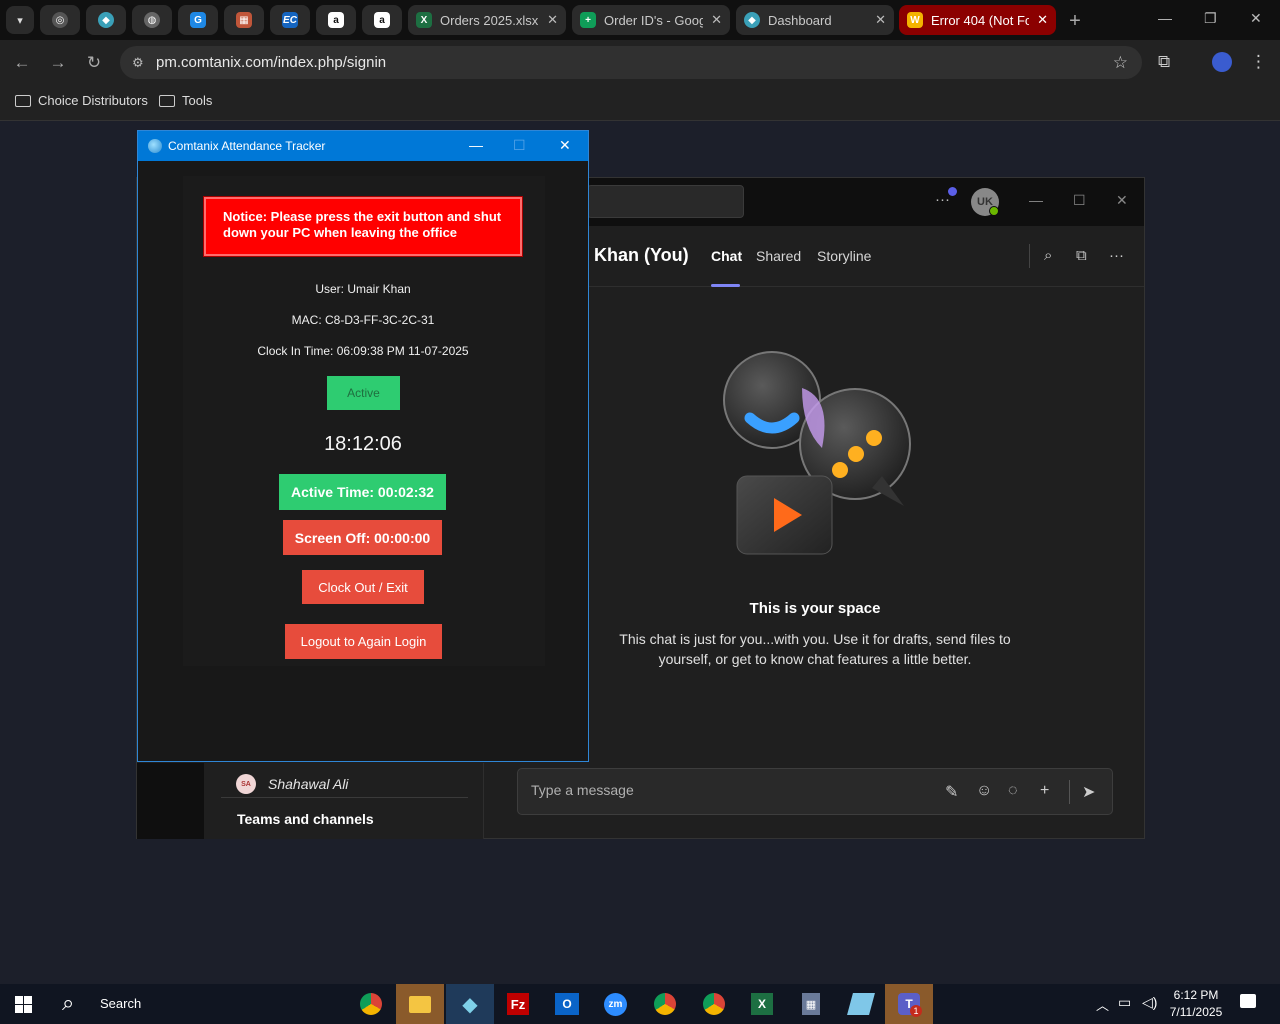 Image resolution: width=1280 pixels, height=1024 pixels. Describe the element at coordinates (487, 20) in the screenshot. I see `tab-orders-xlsx: X Orders 2025.xlsx ✕` at that location.